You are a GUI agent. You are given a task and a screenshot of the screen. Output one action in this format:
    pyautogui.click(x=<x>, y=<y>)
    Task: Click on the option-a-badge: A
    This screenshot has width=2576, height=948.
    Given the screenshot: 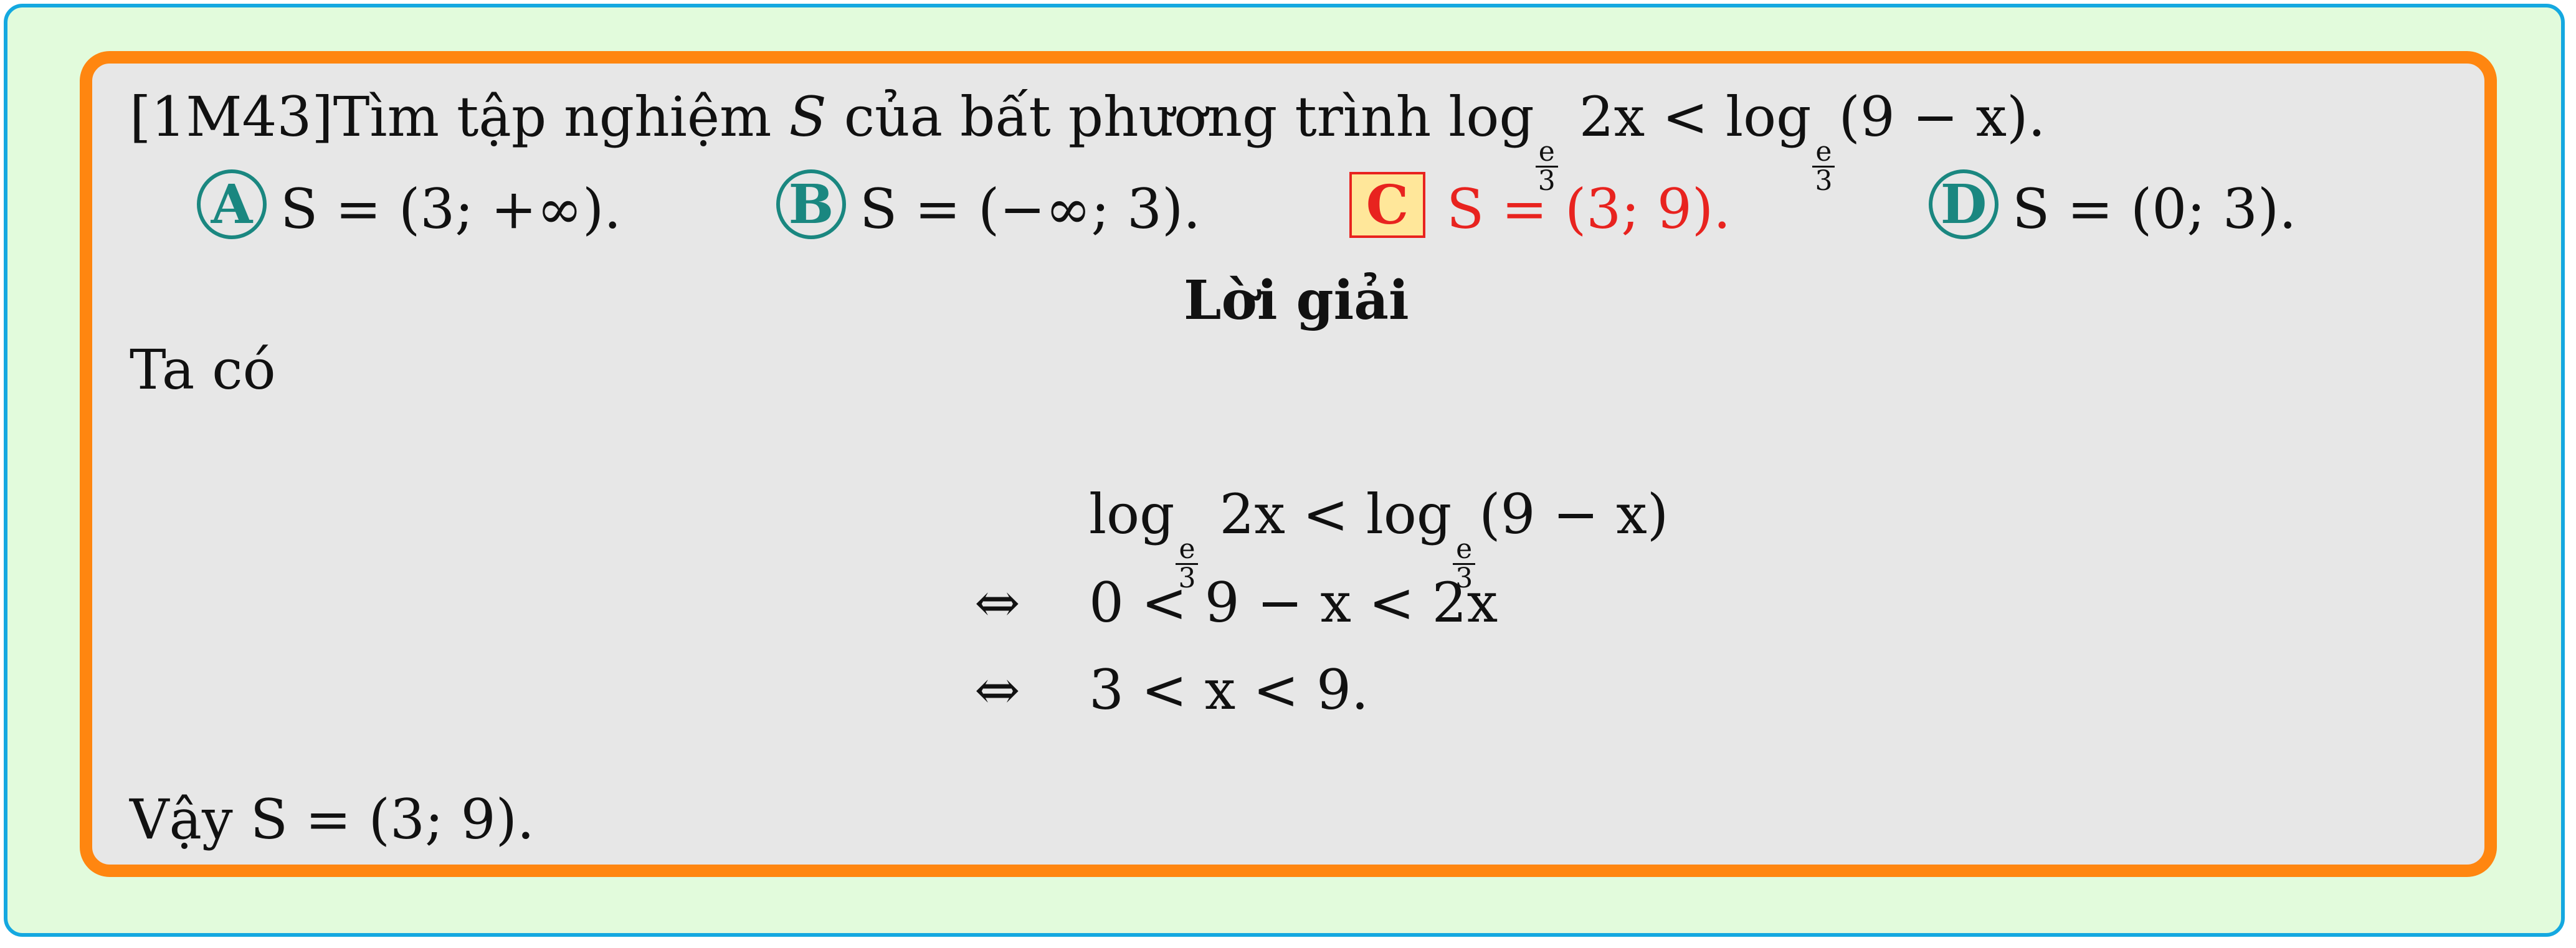 What is the action you would take?
    pyautogui.click(x=232, y=204)
    